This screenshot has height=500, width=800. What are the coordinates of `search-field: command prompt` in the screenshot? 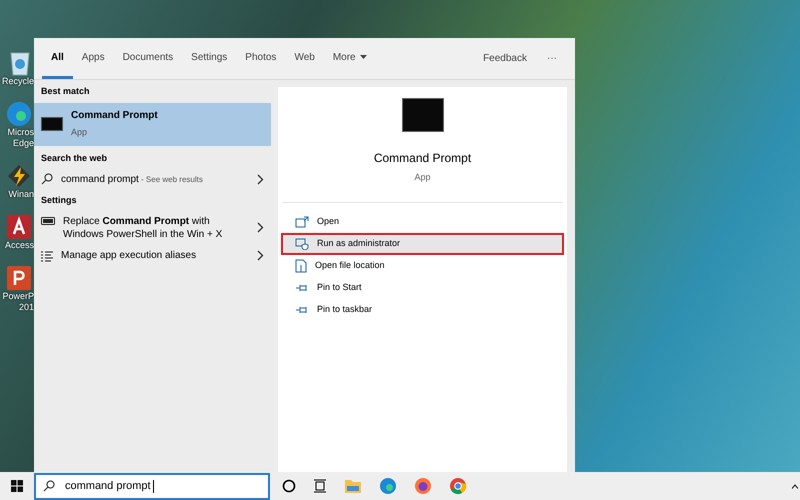 It's located at (152, 486).